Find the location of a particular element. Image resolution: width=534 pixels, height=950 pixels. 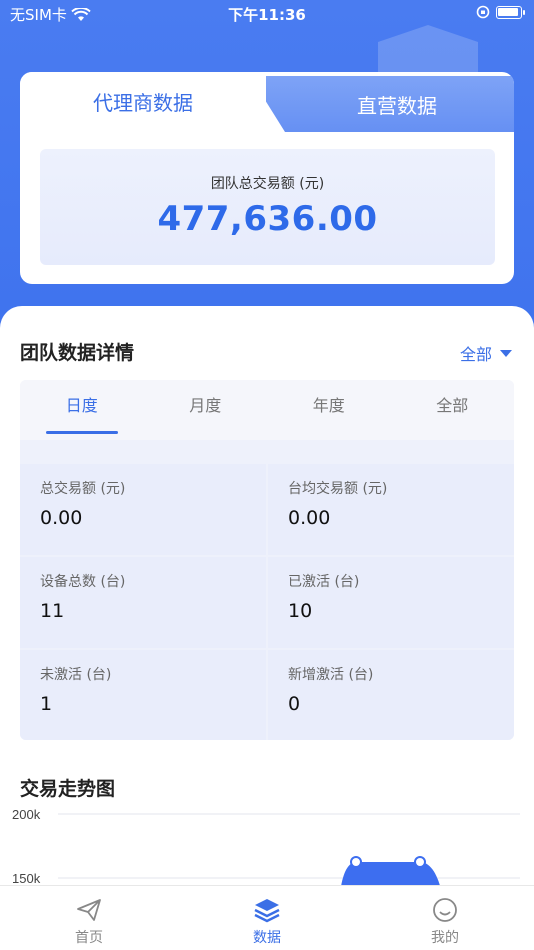

stat-label: 已激活 (台) is located at coordinates (324, 582).